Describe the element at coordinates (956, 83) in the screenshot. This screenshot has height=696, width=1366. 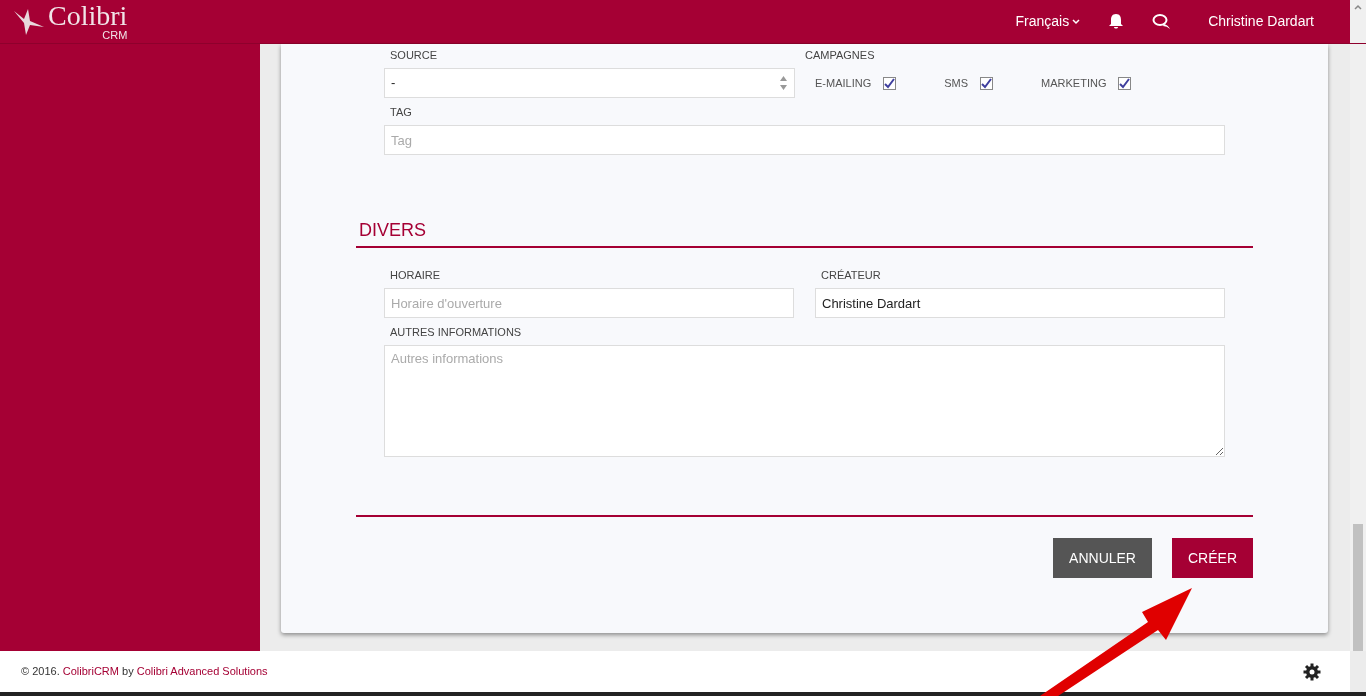
I see `checkbox-label: SMS` at that location.